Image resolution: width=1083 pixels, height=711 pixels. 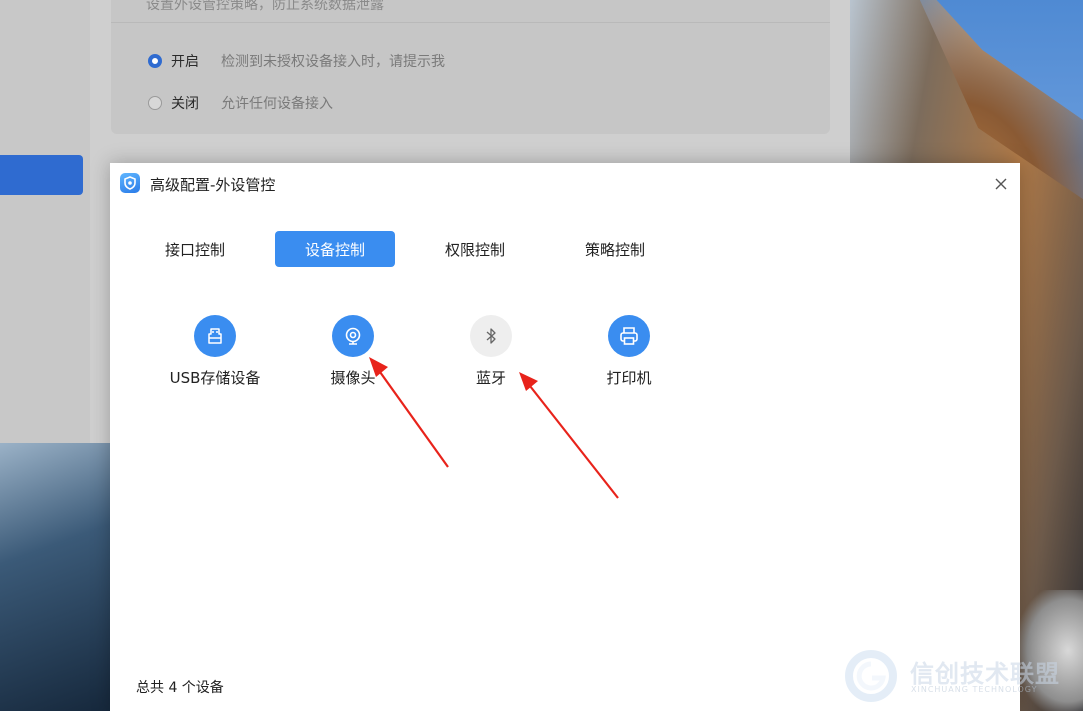 What do you see at coordinates (629, 336) in the screenshot?
I see `printer-icon` at bounding box center [629, 336].